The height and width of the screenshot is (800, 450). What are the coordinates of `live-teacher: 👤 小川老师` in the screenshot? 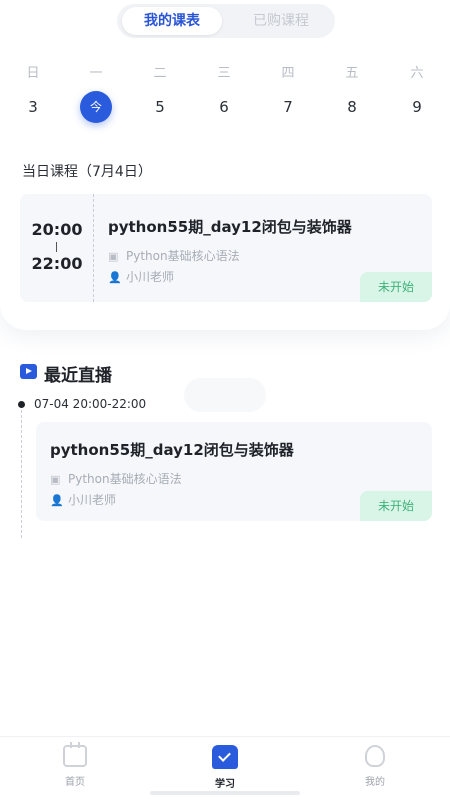 It's located at (83, 499).